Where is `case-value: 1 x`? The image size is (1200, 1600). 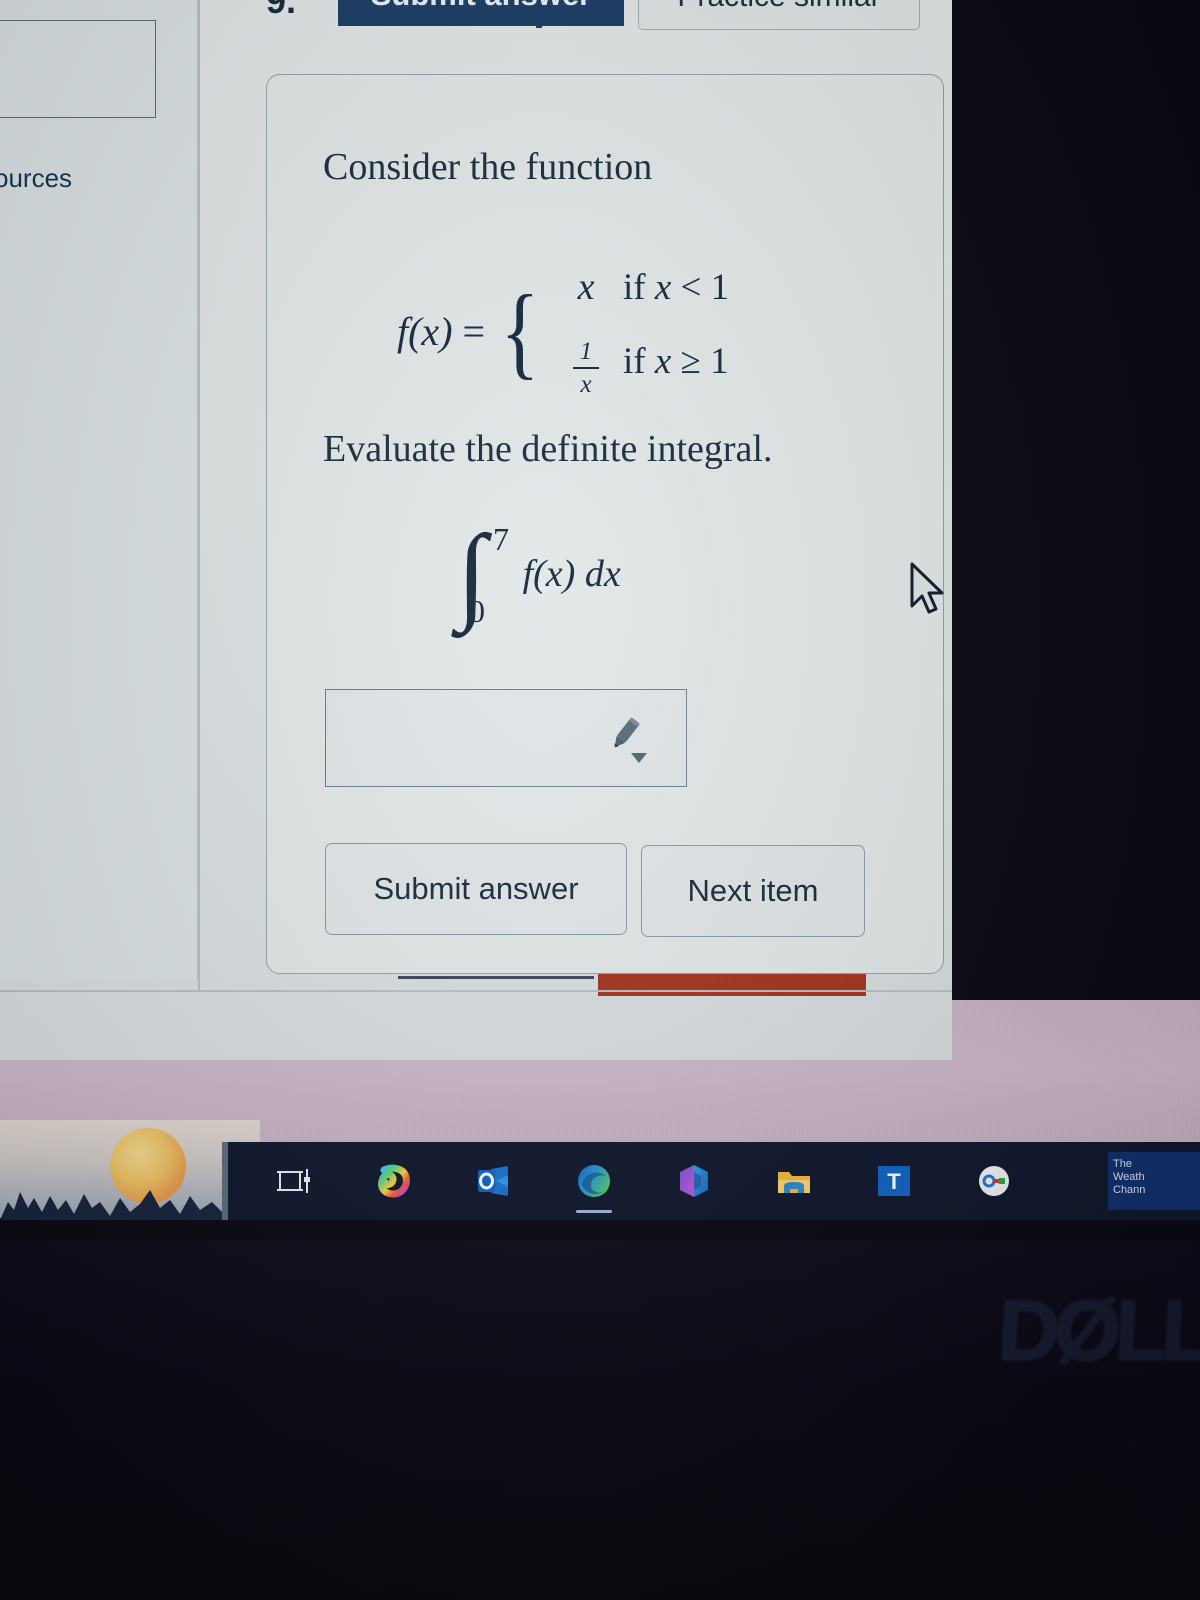 case-value: 1 x is located at coordinates (586, 361).